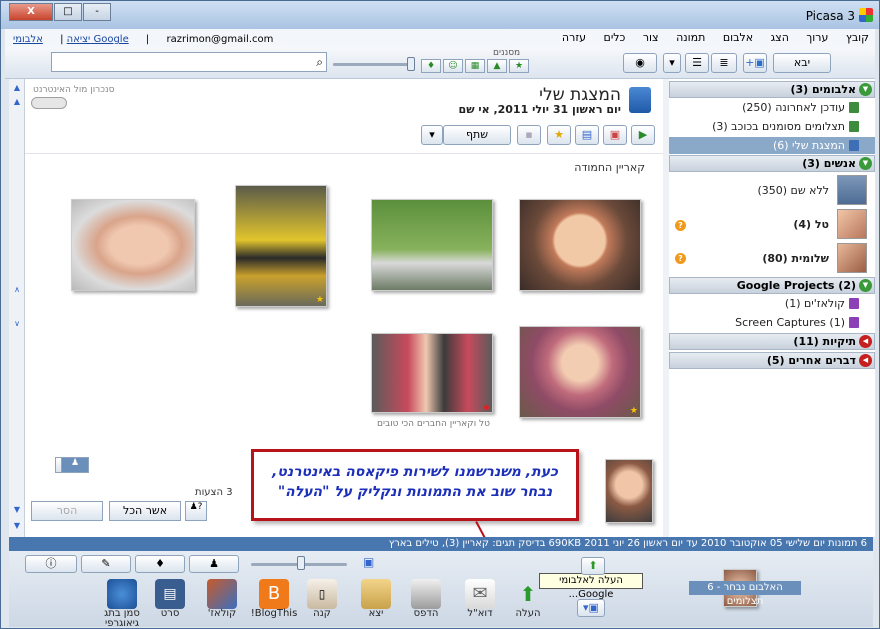 The image size is (880, 629). I want to click on album-item-starred: תצלומים מסומנים בכוכב (3), so click(772, 126).